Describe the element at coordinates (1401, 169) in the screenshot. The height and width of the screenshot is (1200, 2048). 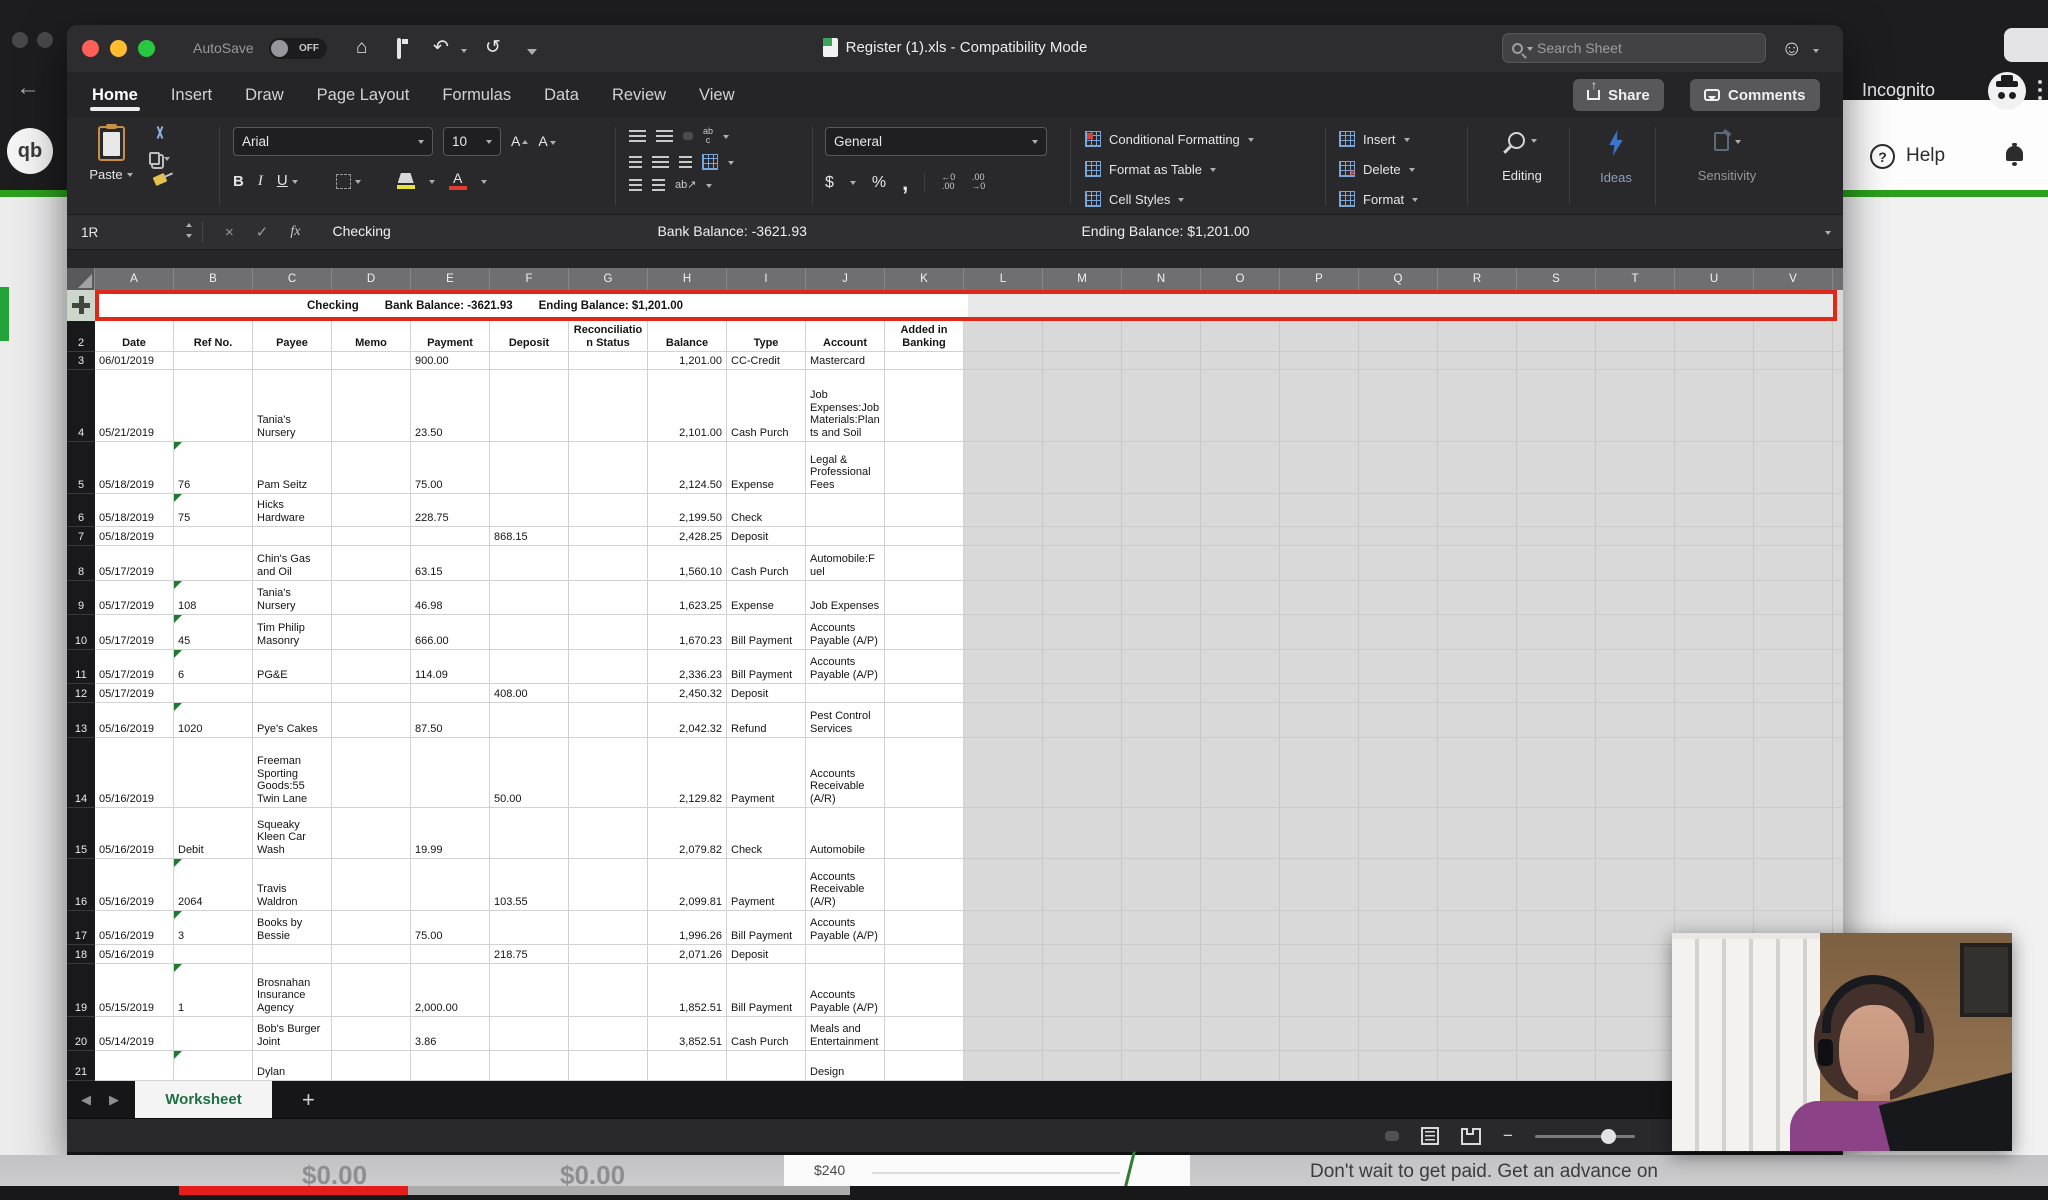
I see `delete-cells-button: Delete` at that location.